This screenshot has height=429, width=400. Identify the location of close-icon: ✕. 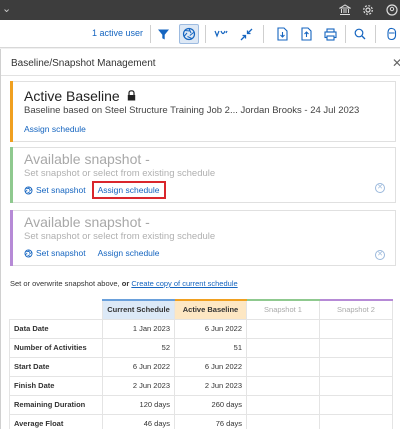
(396, 63).